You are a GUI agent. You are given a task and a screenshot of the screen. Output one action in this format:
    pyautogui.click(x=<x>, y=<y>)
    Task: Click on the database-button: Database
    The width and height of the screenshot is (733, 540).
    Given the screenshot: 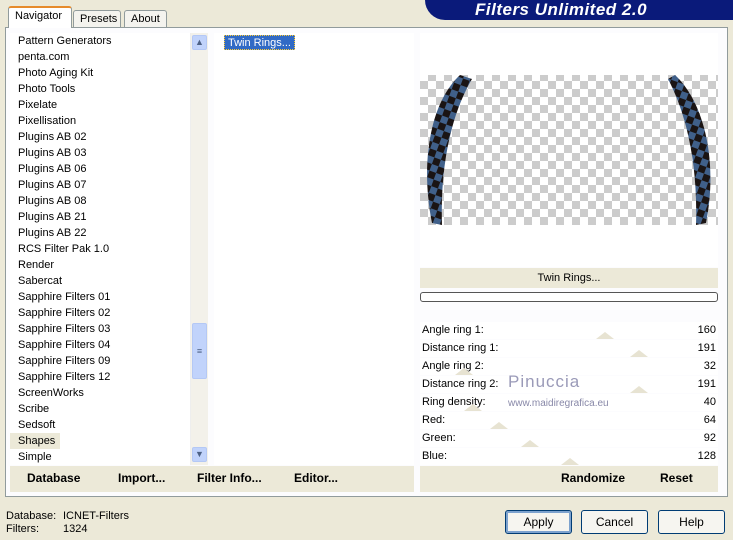 What is the action you would take?
    pyautogui.click(x=53, y=478)
    